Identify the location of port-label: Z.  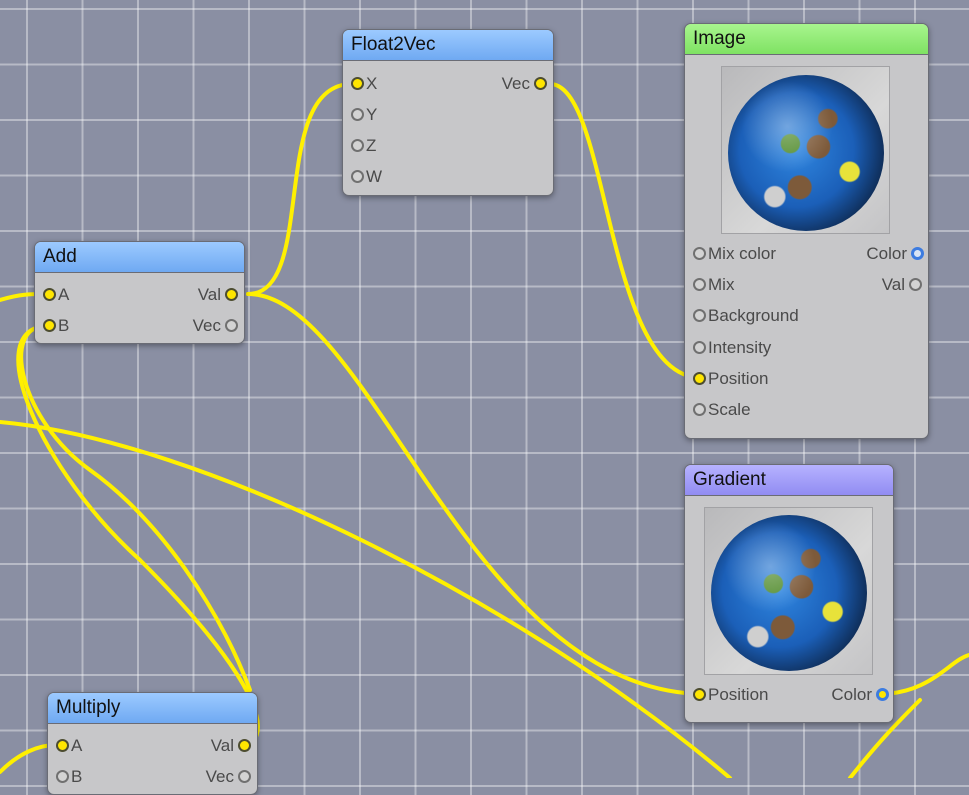
(371, 145).